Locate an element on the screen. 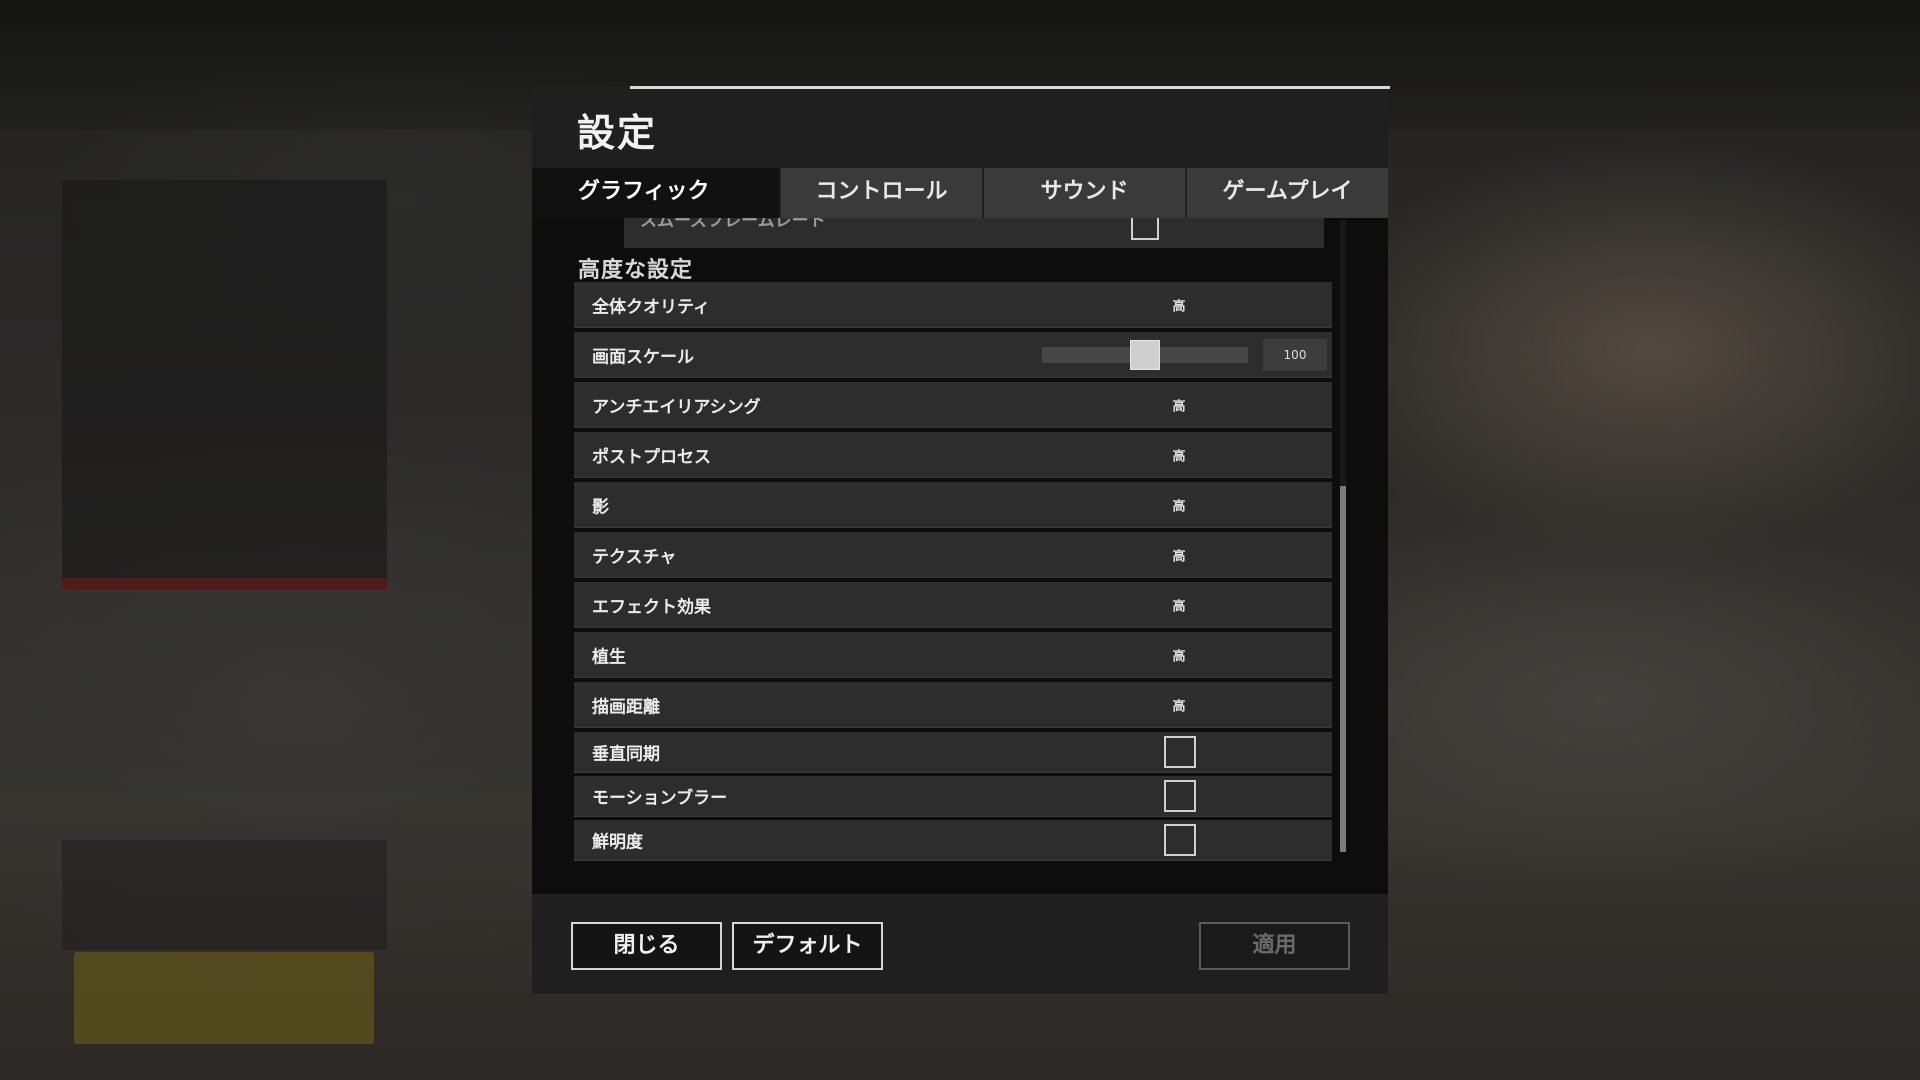 Image resolution: width=1920 pixels, height=1080 pixels. screen-scale-slider-handle is located at coordinates (1145, 354).